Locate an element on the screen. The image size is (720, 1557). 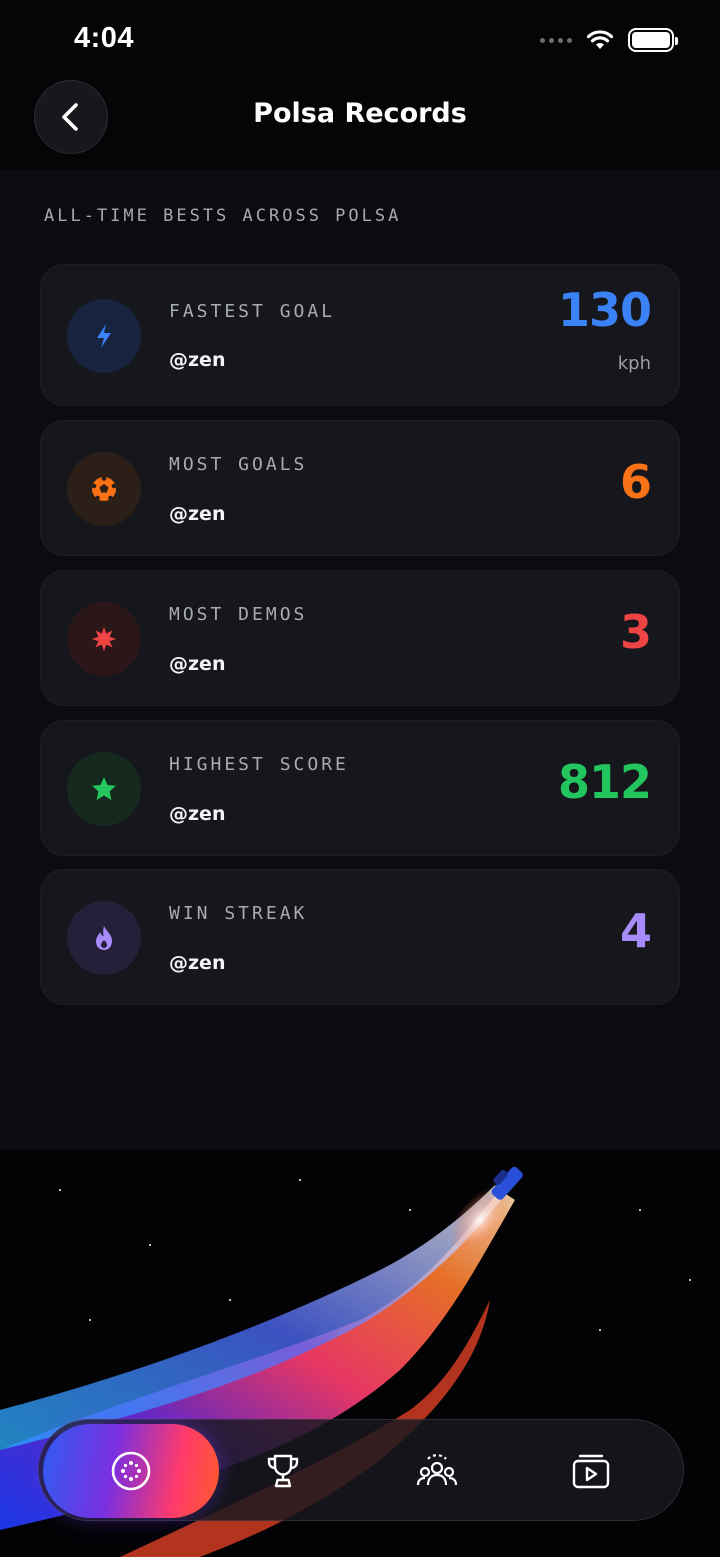
section-label: ALL-TIME BESTS ACROSS POLSA is located at coordinates (223, 216).